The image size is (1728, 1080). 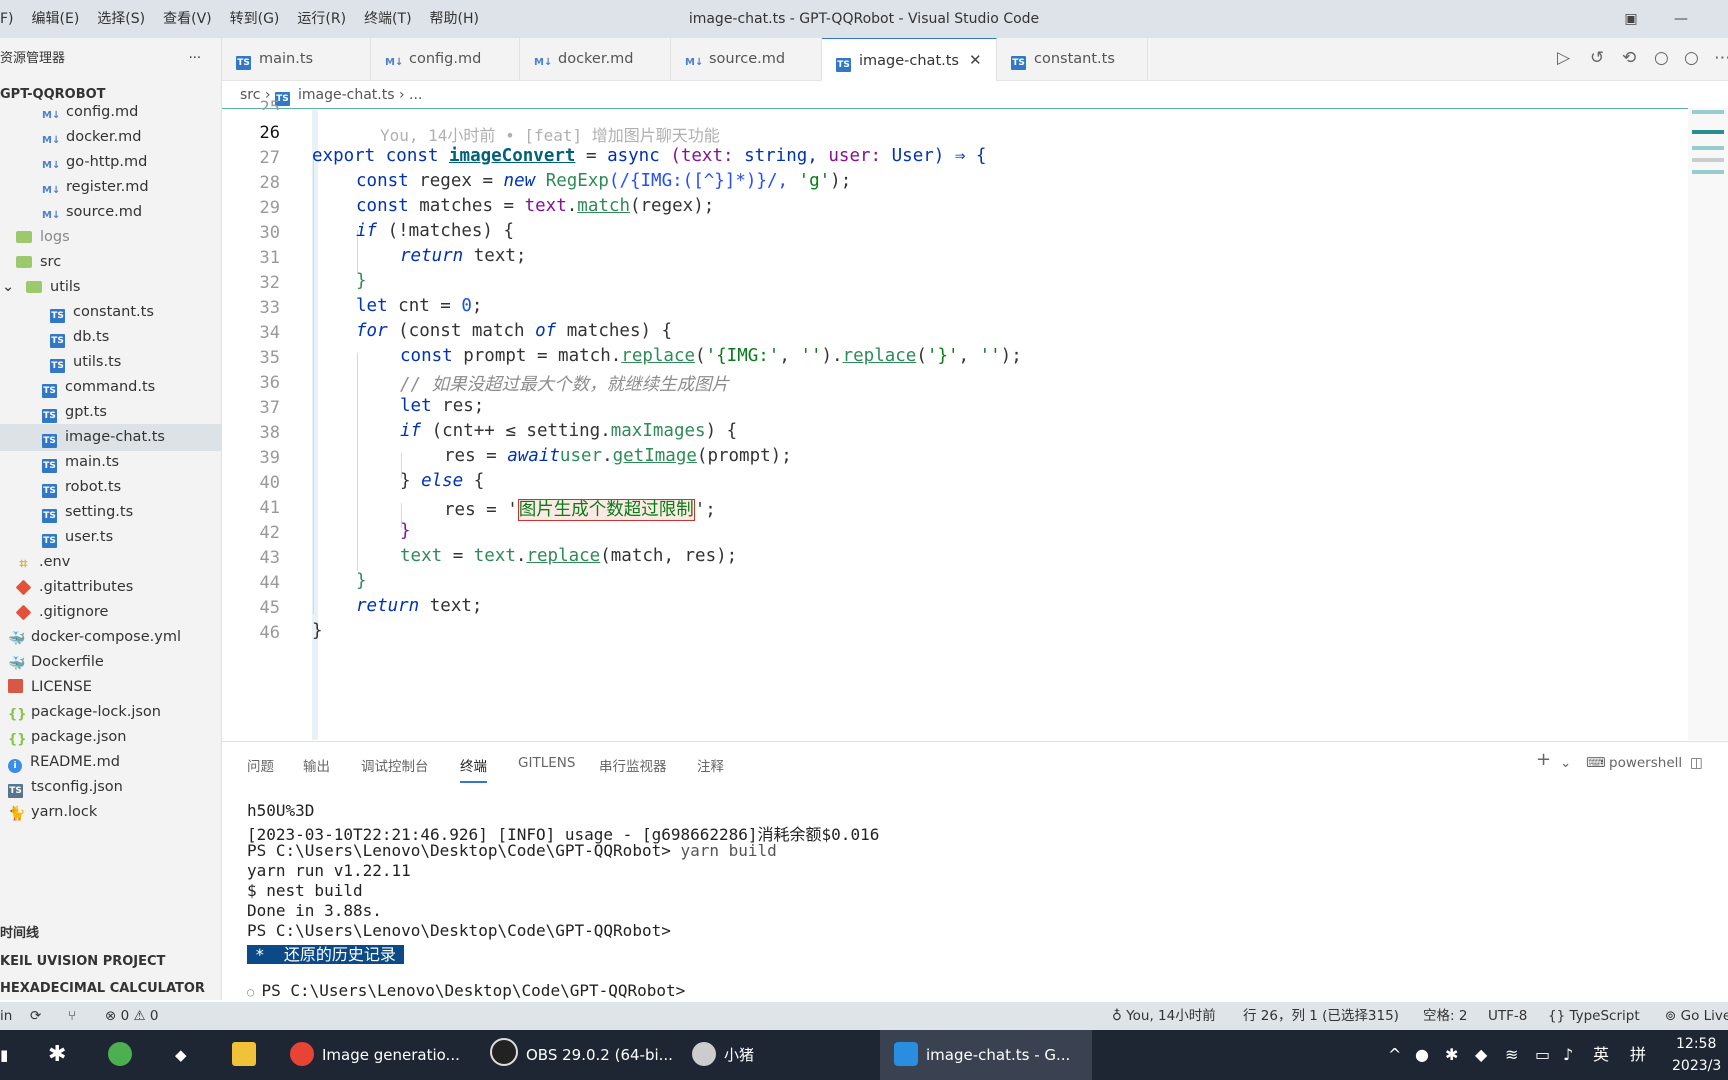 What do you see at coordinates (110, 712) in the screenshot?
I see `tree-item-package-lock-json: {} package-lock.json` at bounding box center [110, 712].